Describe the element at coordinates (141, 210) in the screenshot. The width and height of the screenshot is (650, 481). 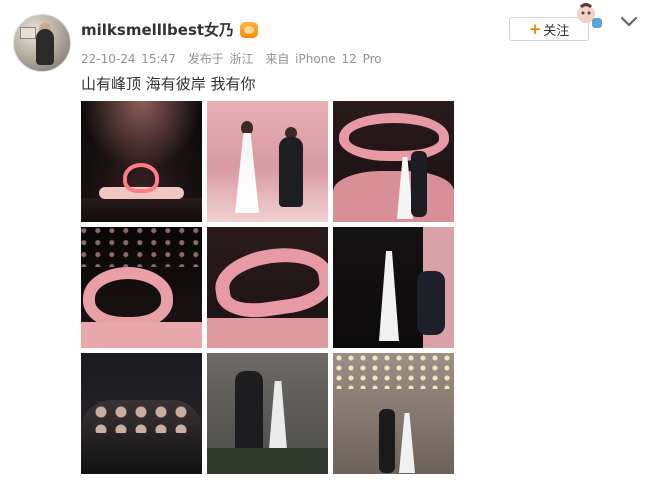
I see `floor` at that location.